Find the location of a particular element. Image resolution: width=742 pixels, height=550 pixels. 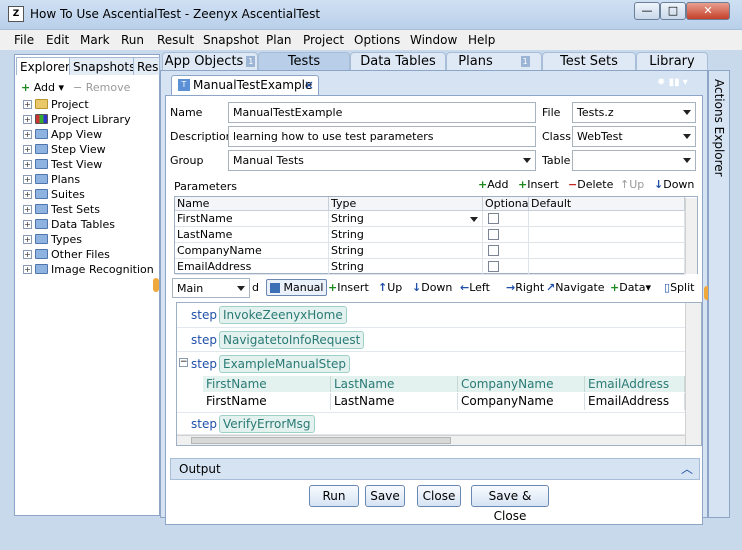

tab-tests: Tests is located at coordinates (304, 61).